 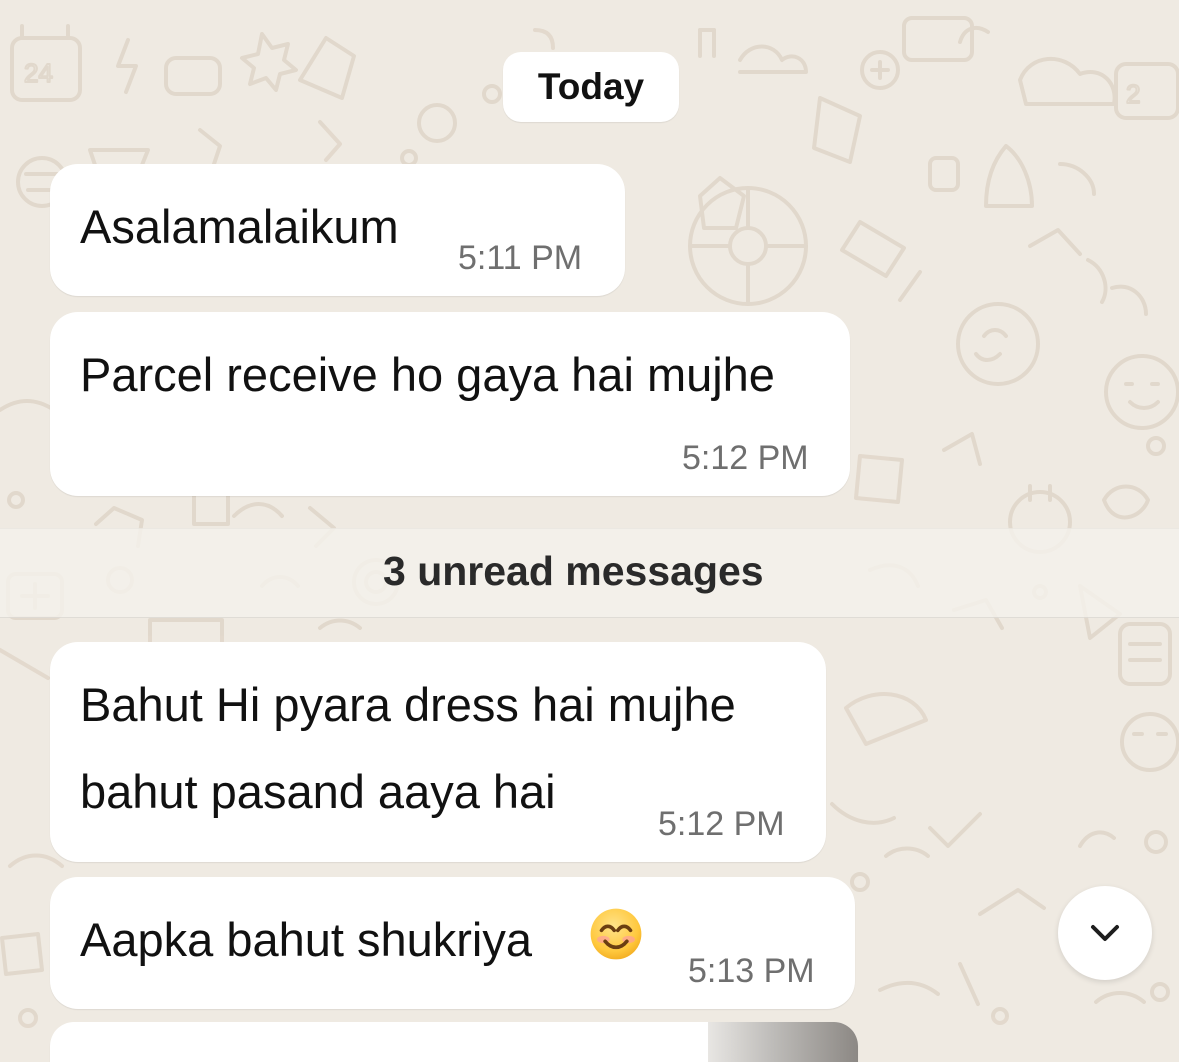 What do you see at coordinates (318, 791) in the screenshot?
I see `message-text-line-2: bahut pasand aaya hai` at bounding box center [318, 791].